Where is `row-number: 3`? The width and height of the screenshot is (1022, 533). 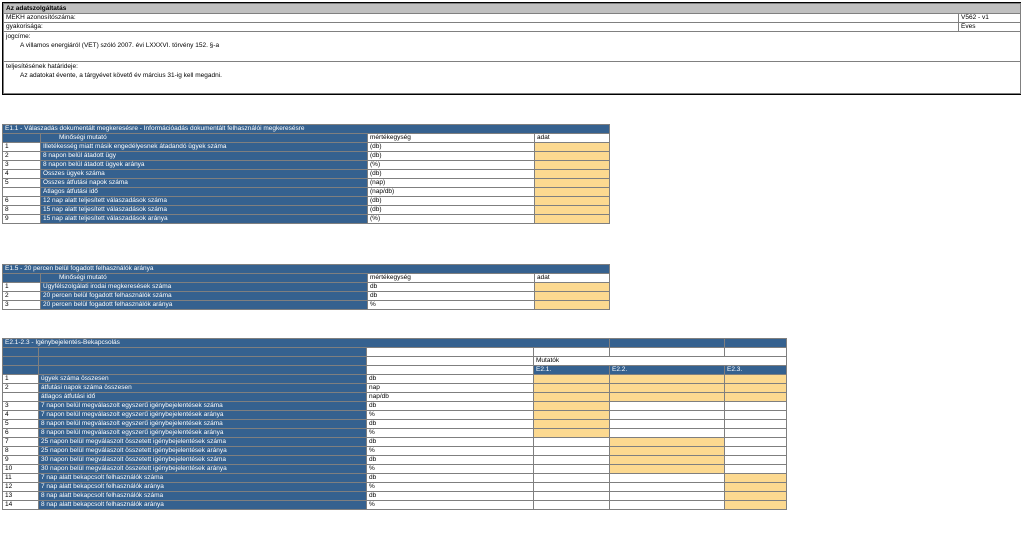 row-number: 3 is located at coordinates (21, 165).